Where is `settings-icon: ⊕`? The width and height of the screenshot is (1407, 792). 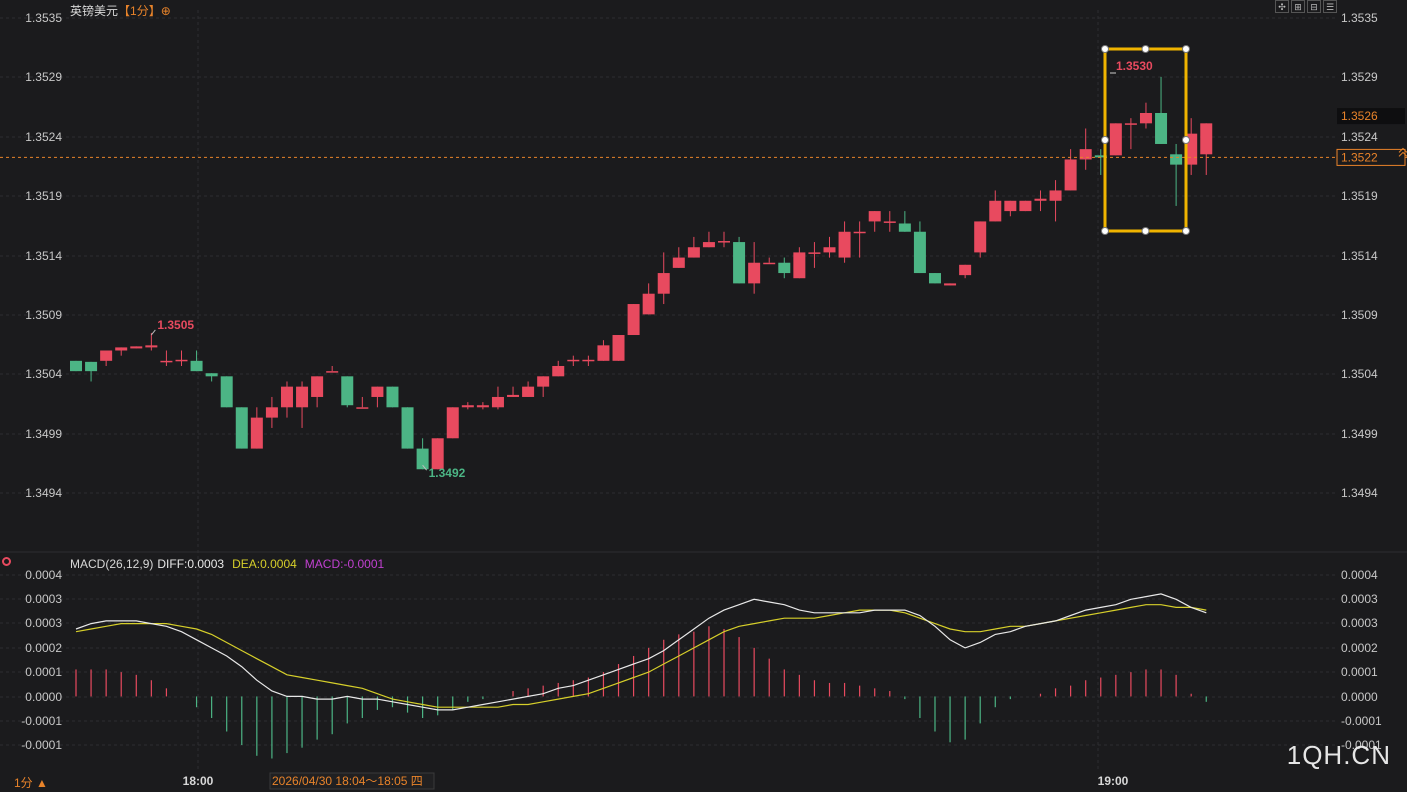
settings-icon: ⊕ is located at coordinates (166, 11).